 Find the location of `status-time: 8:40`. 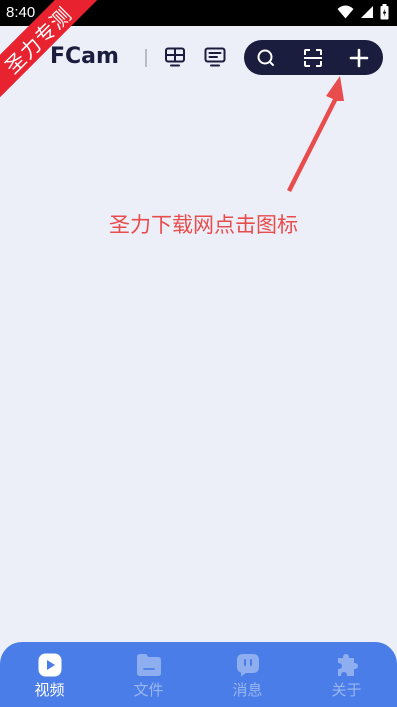

status-time: 8:40 is located at coordinates (21, 12).